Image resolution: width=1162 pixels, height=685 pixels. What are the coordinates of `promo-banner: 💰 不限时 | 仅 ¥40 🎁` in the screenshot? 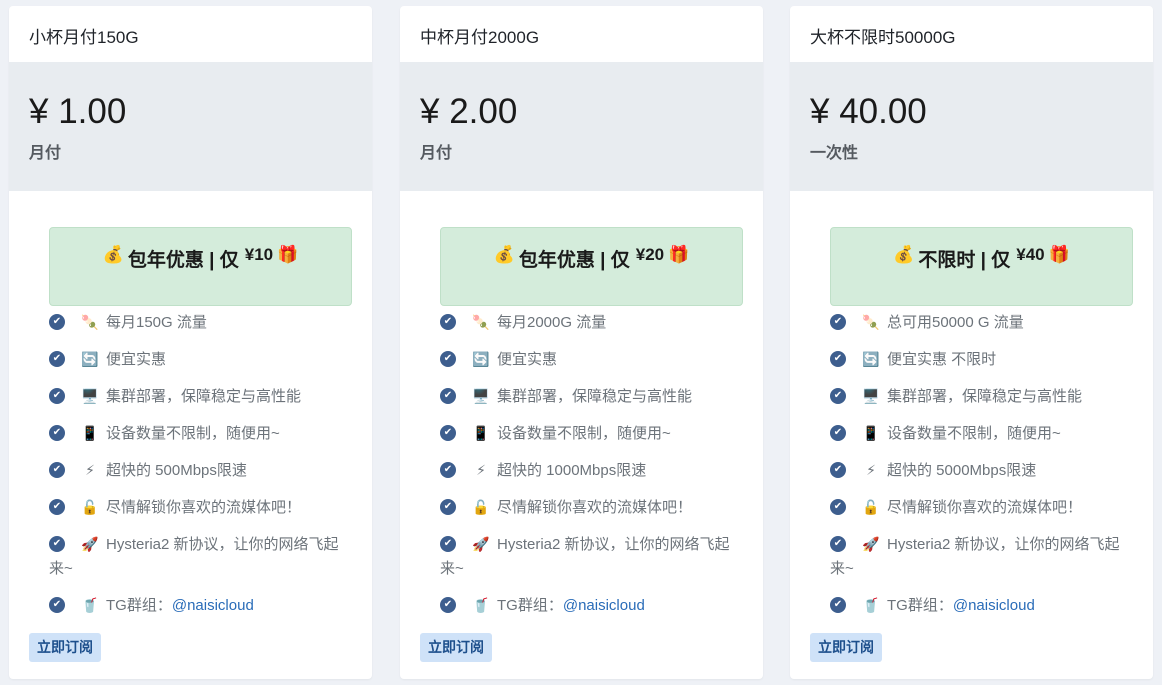 It's located at (981, 266).